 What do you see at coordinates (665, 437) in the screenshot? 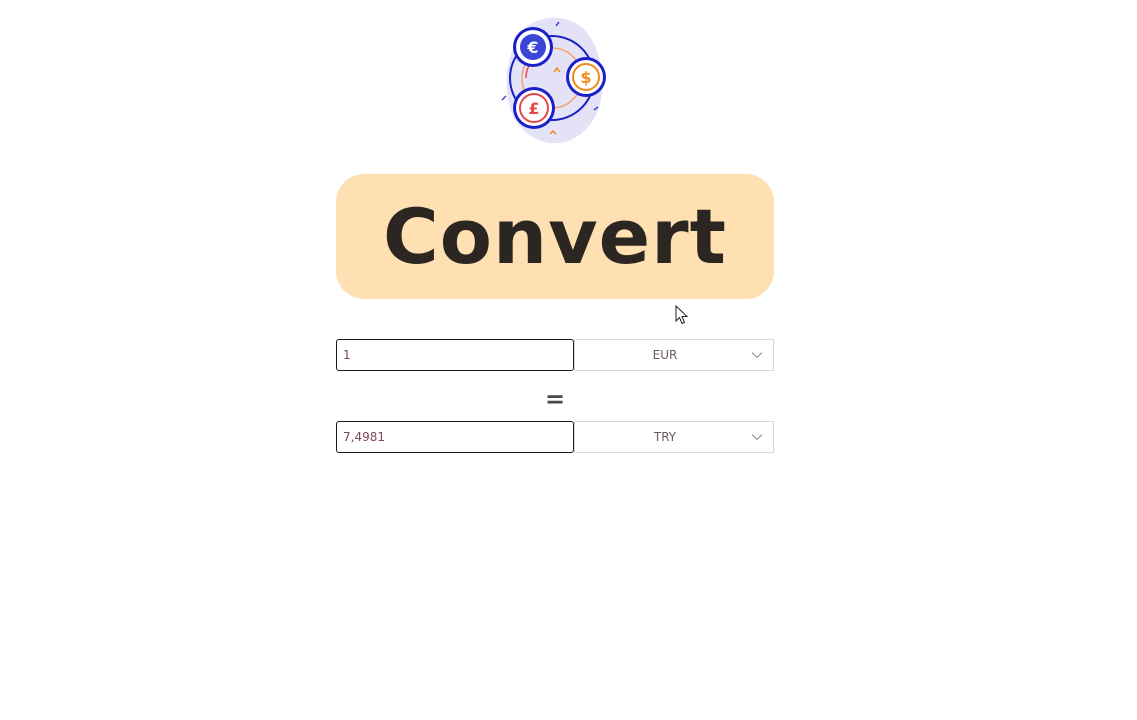
I see `to-currency-label: TRY` at bounding box center [665, 437].